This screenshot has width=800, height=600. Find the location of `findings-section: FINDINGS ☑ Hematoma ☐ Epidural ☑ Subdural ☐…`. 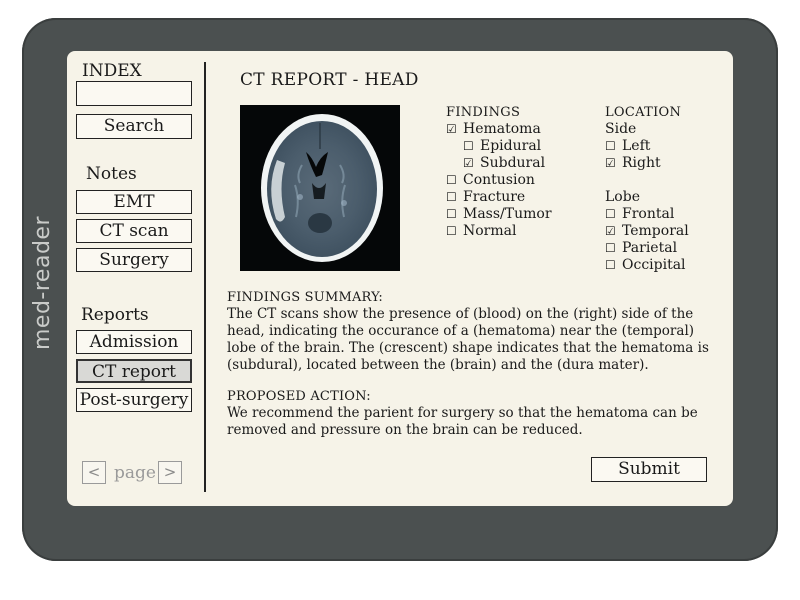

findings-section: FINDINGS ☑ Hematoma ☐ Epidural ☑ Subdural ☐… is located at coordinates (499, 172).